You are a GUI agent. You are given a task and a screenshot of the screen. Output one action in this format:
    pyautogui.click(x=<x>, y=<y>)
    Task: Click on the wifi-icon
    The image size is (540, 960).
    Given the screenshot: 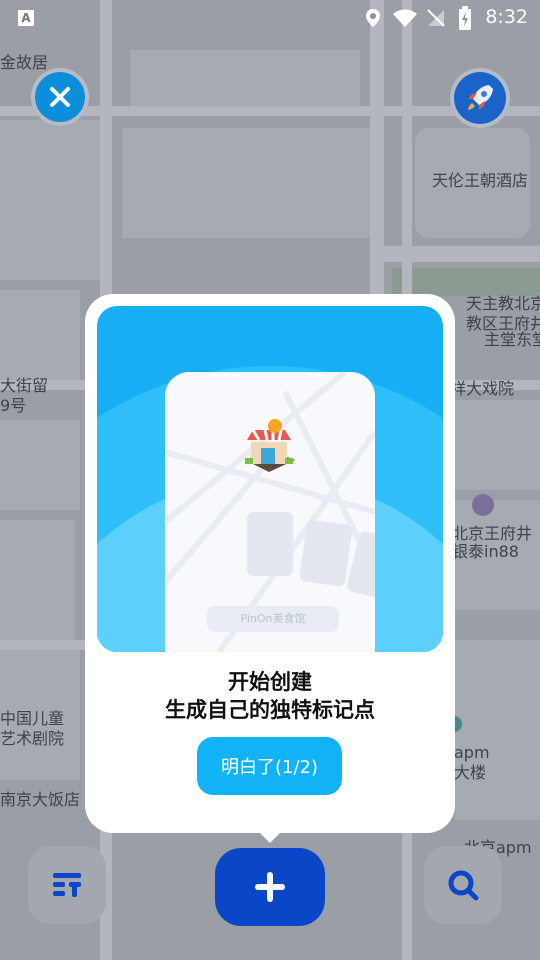 What is the action you would take?
    pyautogui.click(x=405, y=18)
    